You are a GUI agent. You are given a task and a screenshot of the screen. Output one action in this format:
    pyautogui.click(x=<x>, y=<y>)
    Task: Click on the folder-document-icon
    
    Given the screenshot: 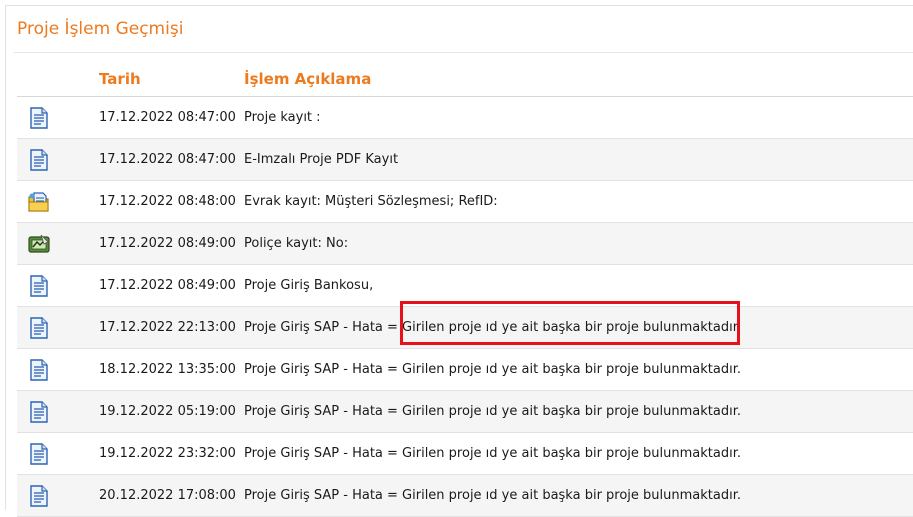 What is the action you would take?
    pyautogui.click(x=39, y=202)
    